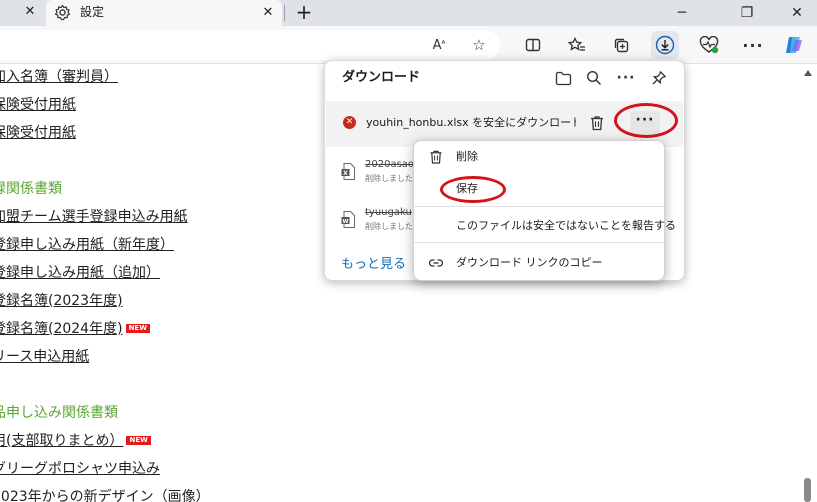  Describe the element at coordinates (753, 45) in the screenshot. I see `more-icon: ···` at that location.